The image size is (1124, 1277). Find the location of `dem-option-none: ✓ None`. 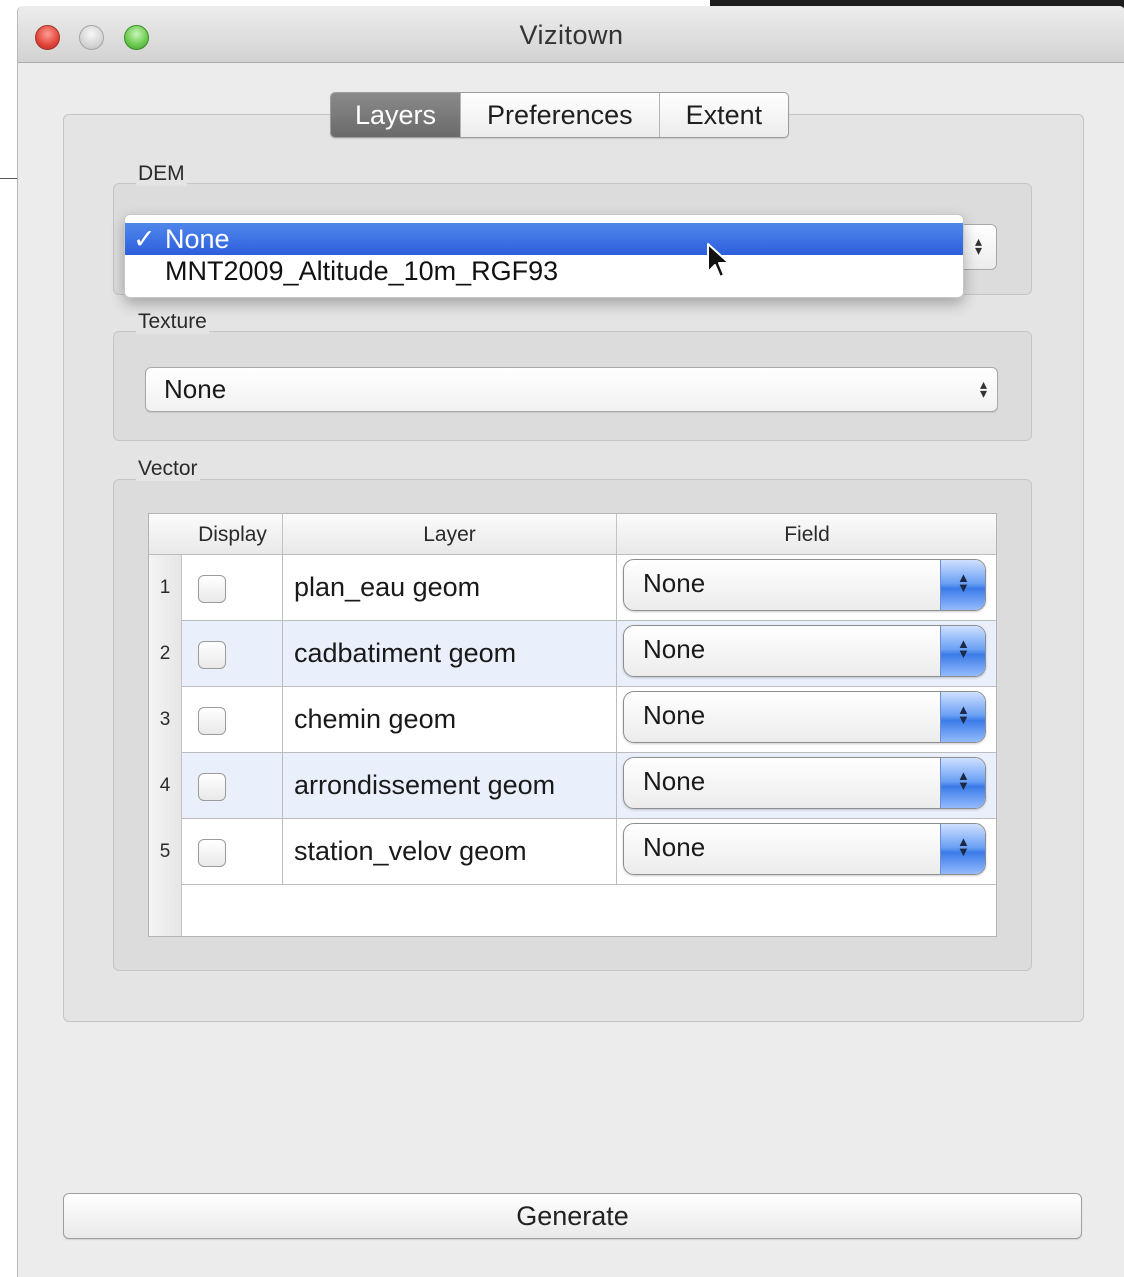

dem-option-none: ✓ None is located at coordinates (544, 239).